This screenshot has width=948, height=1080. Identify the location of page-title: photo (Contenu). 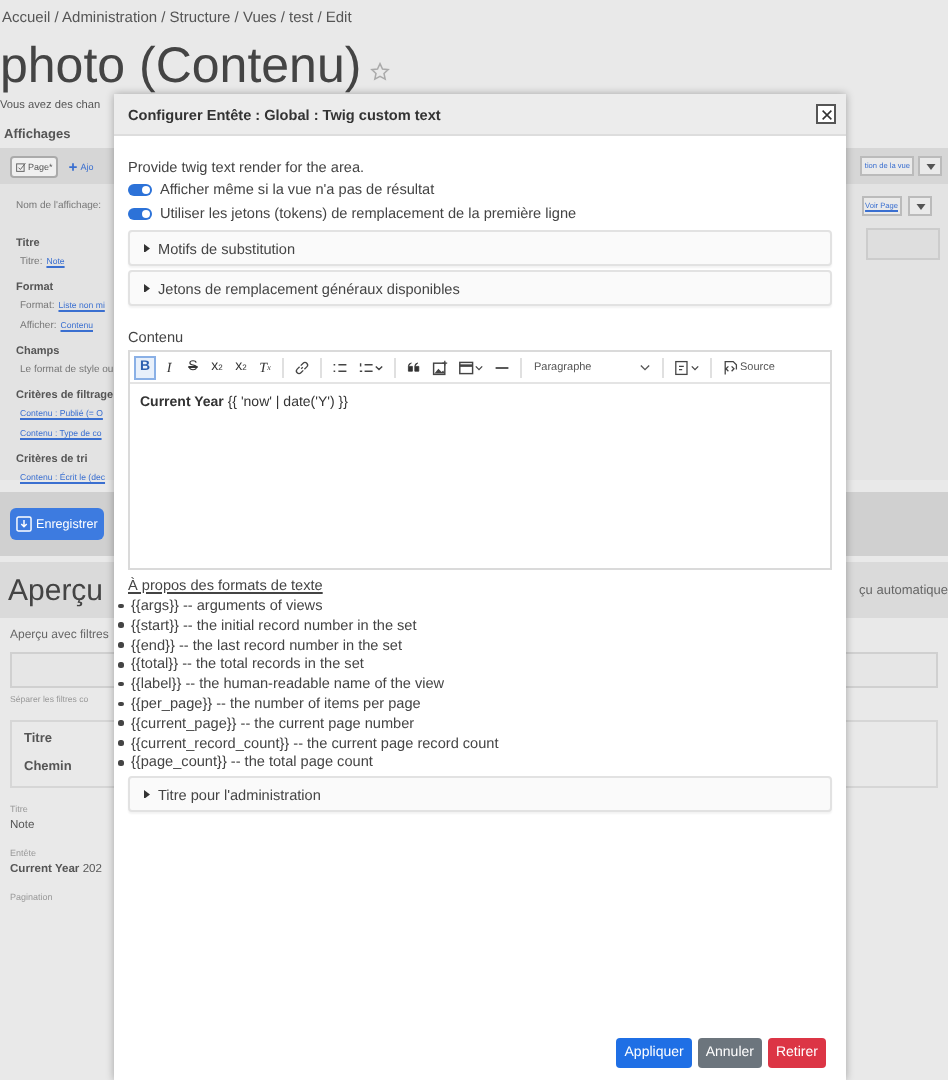
(181, 66).